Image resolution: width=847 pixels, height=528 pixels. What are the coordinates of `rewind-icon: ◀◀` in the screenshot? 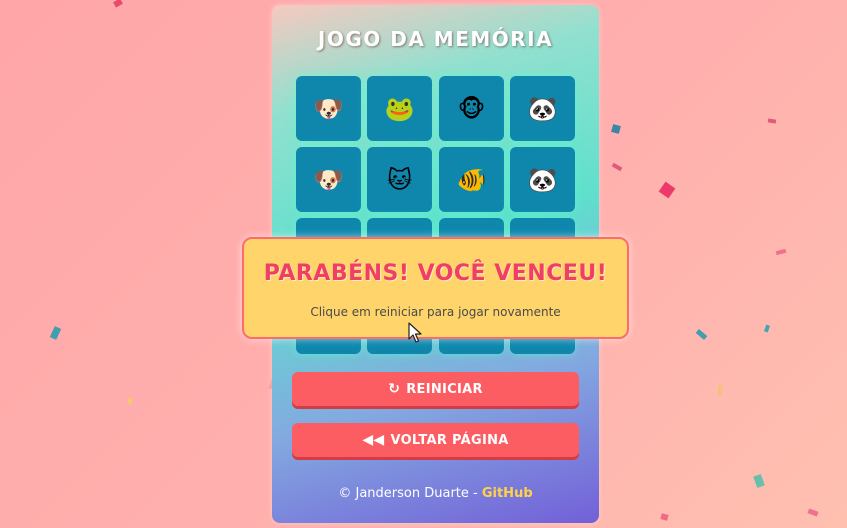 It's located at (373, 440).